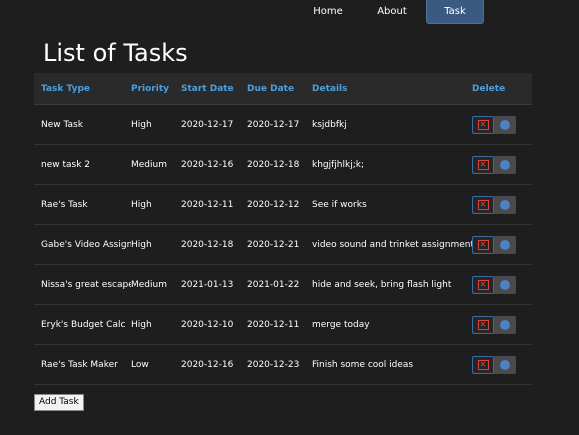 The width and height of the screenshot is (579, 435). What do you see at coordinates (273, 284) in the screenshot?
I see `cell-due-date: 2021-01-22` at bounding box center [273, 284].